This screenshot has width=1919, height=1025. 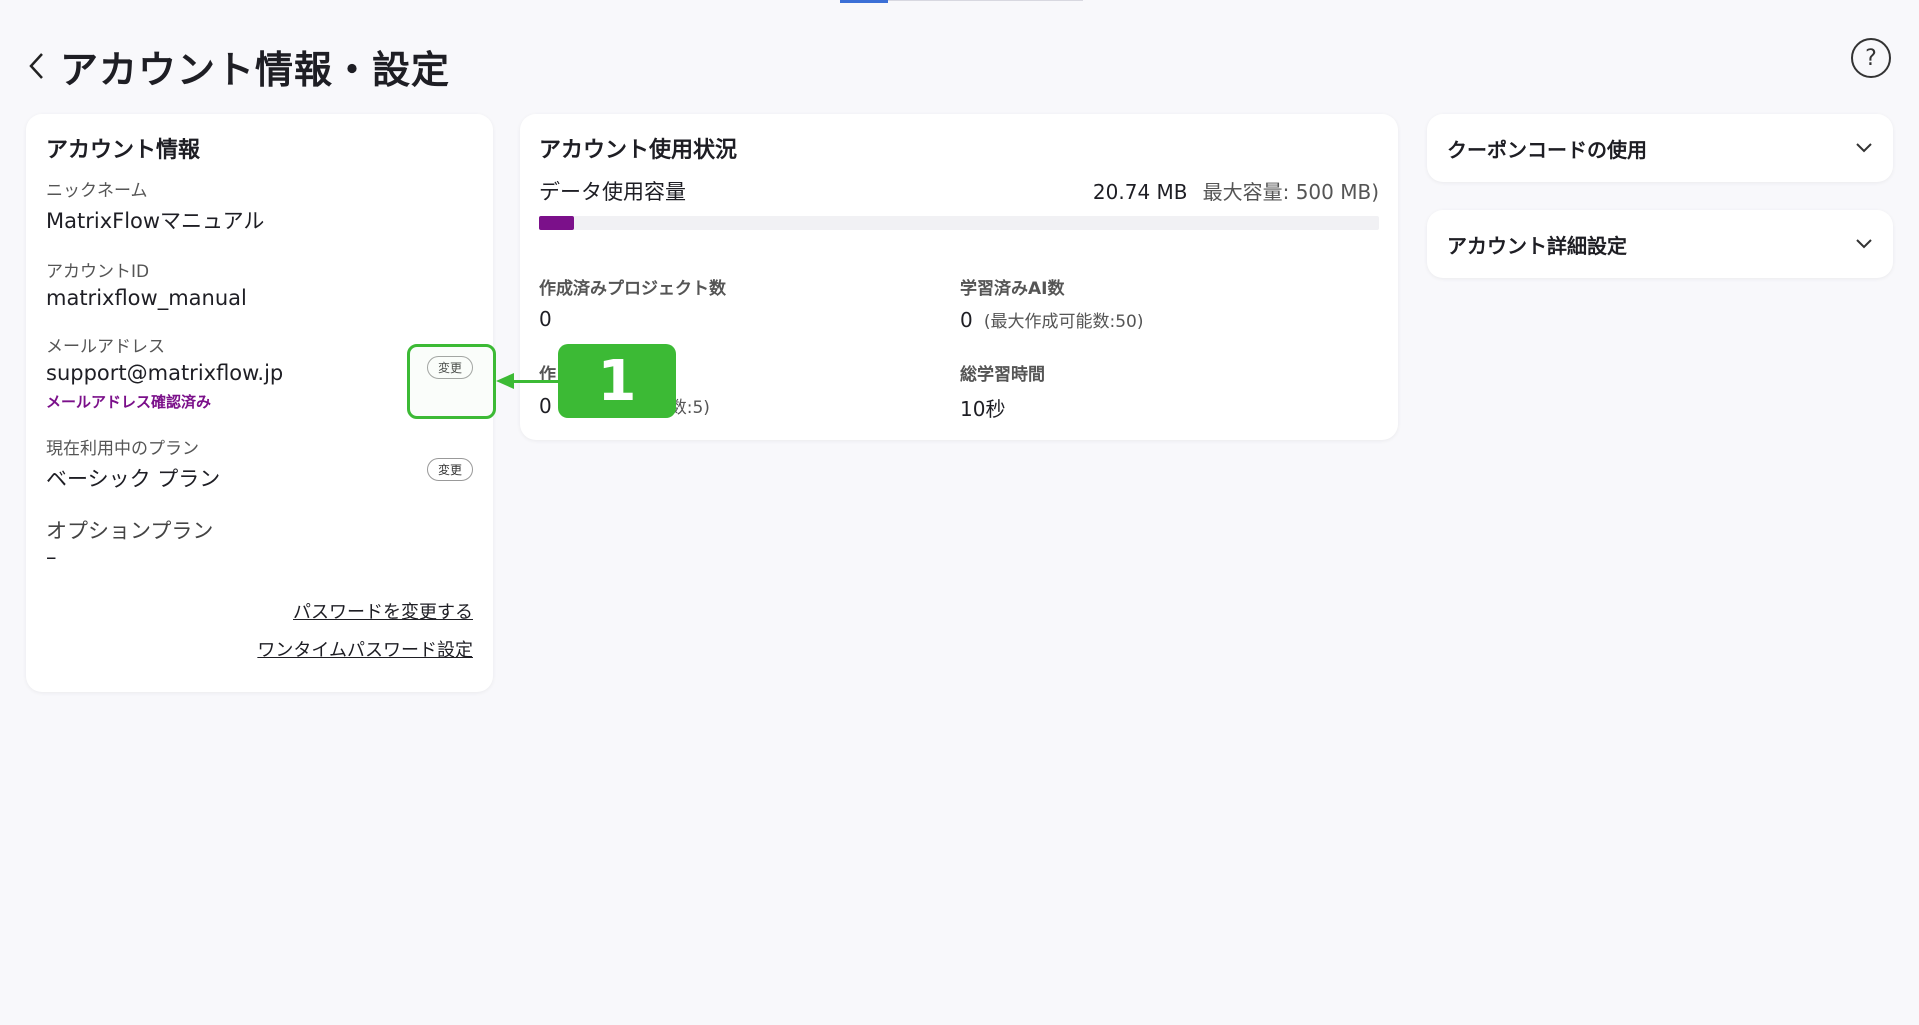 I want to click on coupon-accordion: クーポンコードの使用, so click(x=1660, y=148).